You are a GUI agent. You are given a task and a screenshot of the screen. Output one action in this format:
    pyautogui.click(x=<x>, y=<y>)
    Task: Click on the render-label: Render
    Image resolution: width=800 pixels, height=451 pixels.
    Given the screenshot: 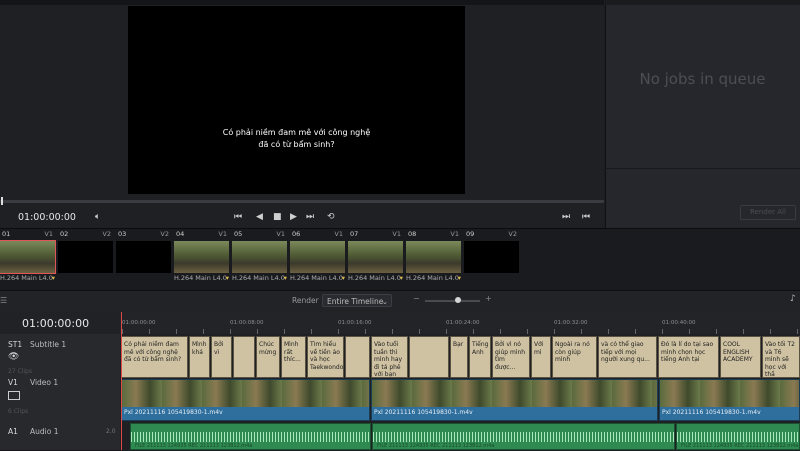 What is the action you would take?
    pyautogui.click(x=305, y=300)
    